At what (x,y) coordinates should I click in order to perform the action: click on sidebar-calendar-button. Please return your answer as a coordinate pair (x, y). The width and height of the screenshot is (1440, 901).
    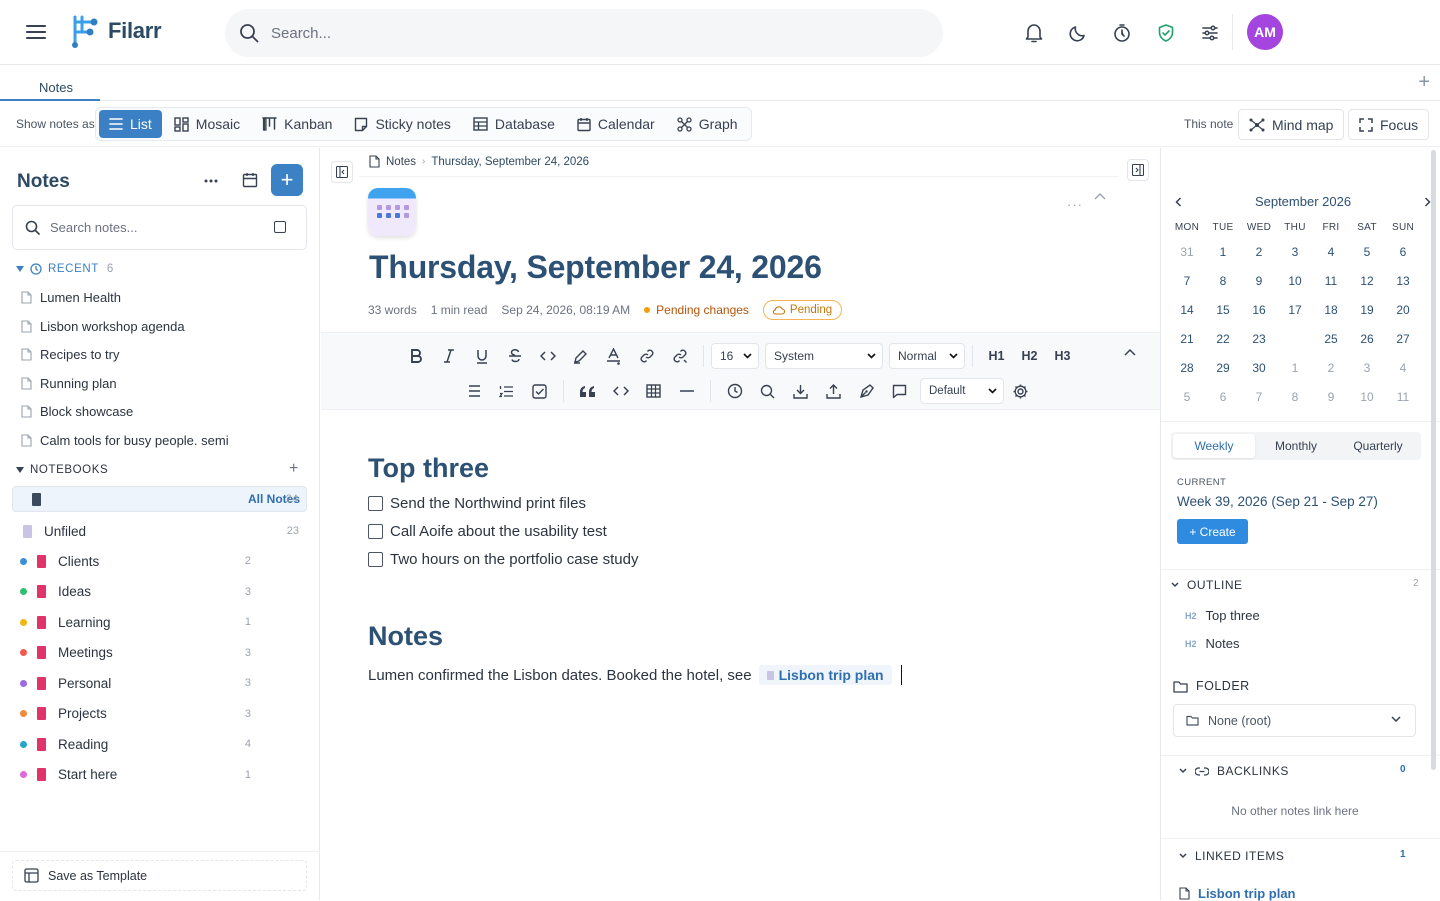
    Looking at the image, I should click on (250, 180).